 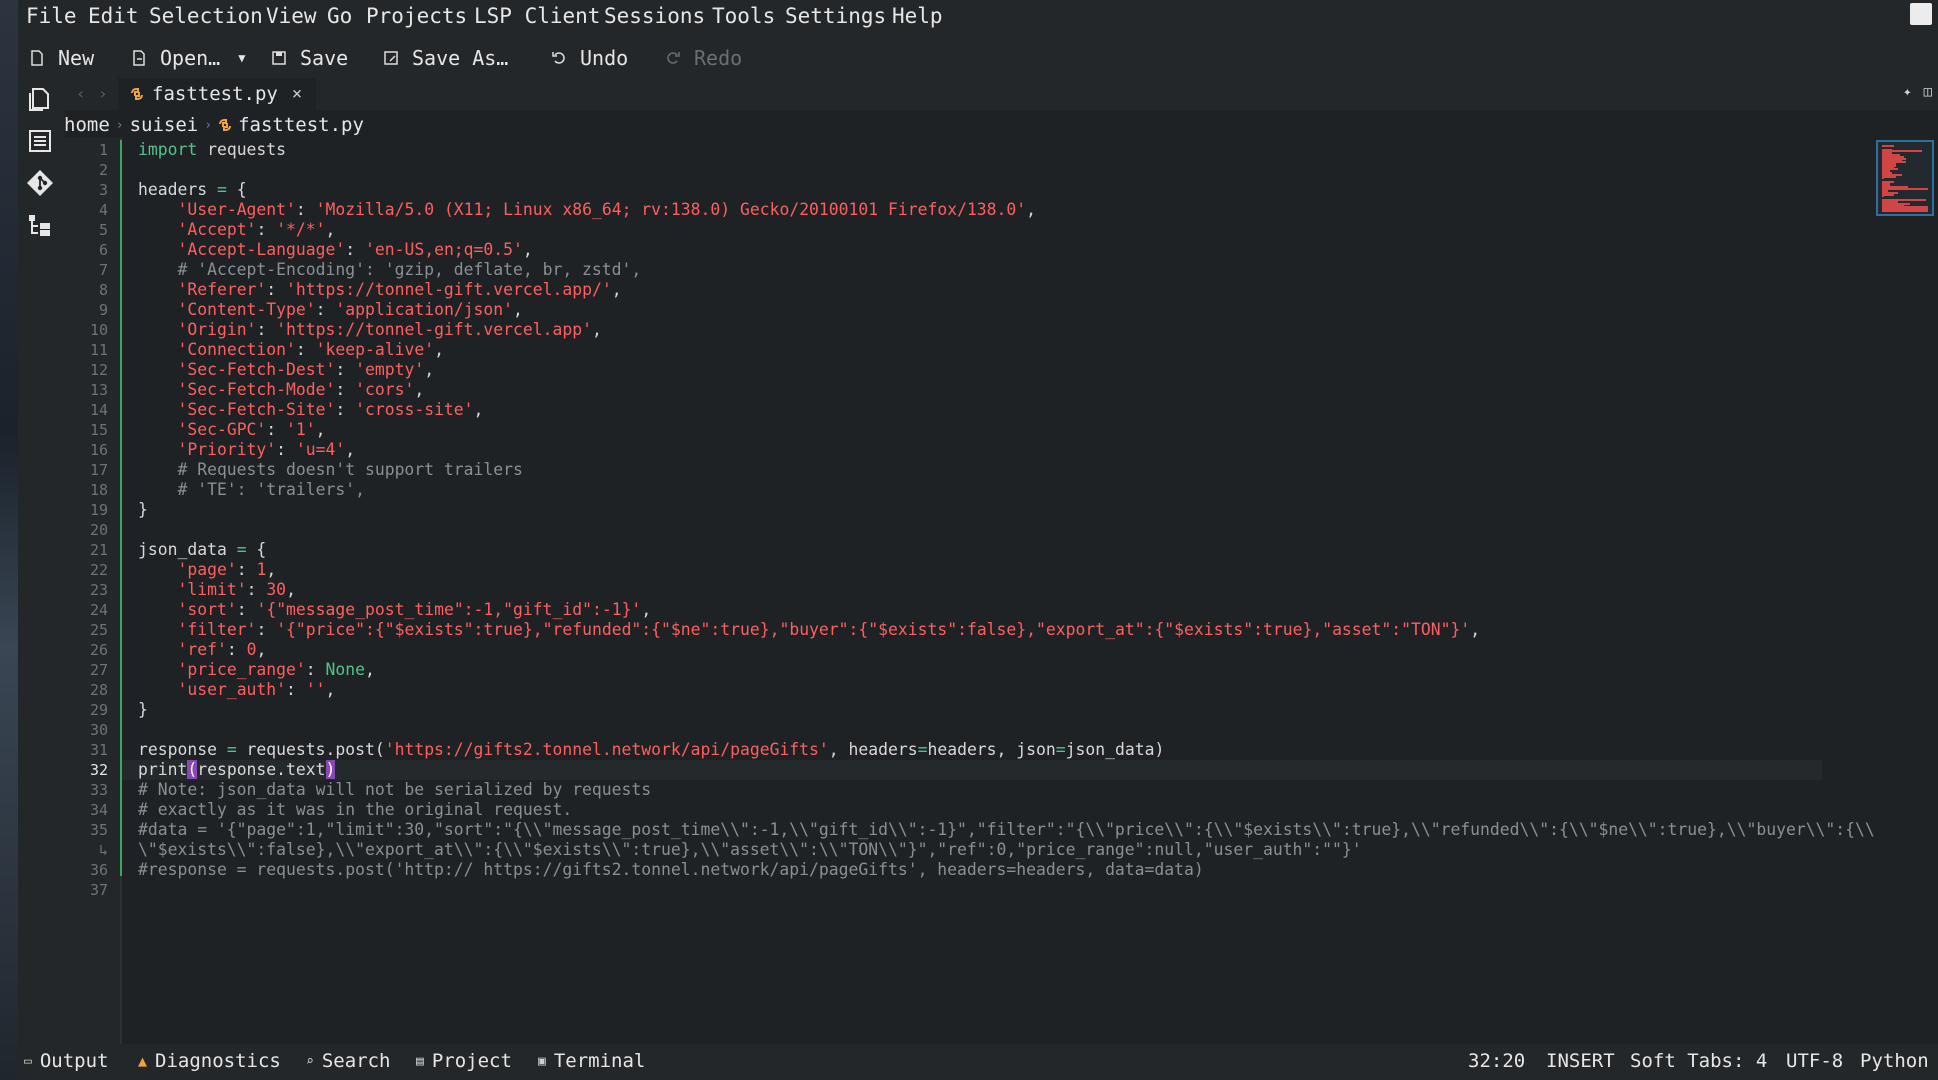 What do you see at coordinates (591, 1061) in the screenshot?
I see `terminal-button: ▣ Terminal` at bounding box center [591, 1061].